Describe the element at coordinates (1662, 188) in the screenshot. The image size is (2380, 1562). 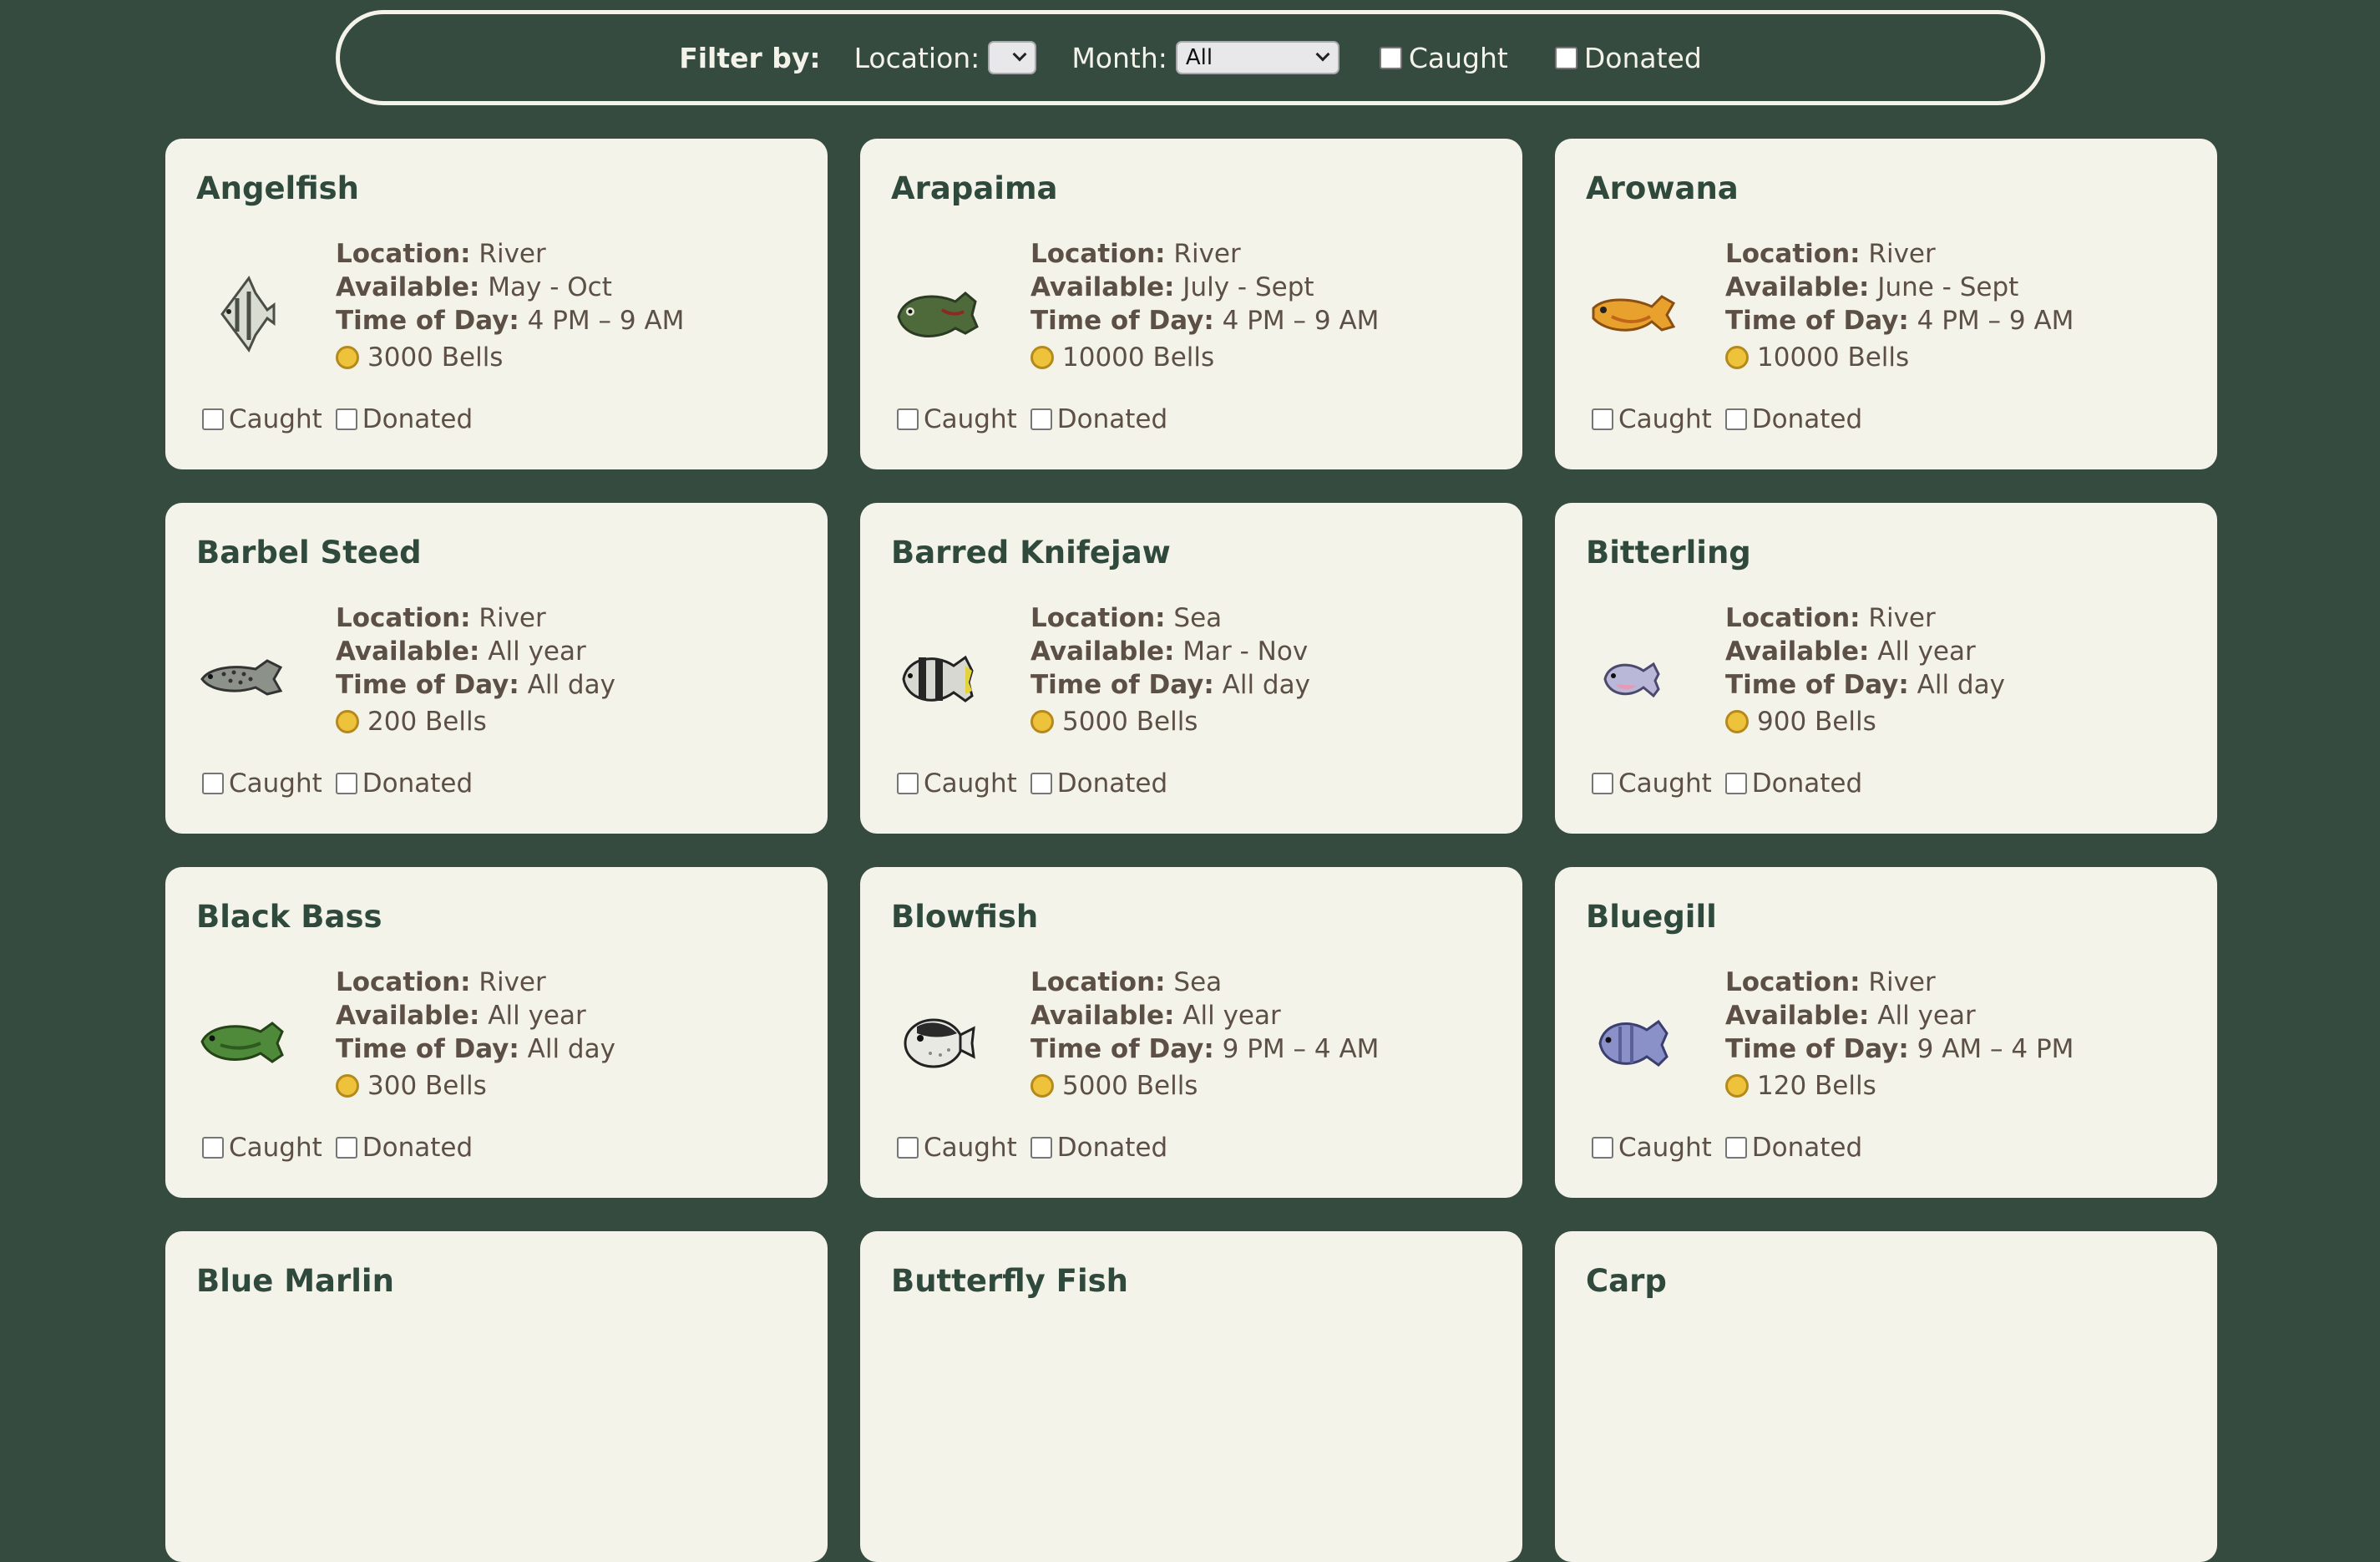
I see `fish-name: Arowana` at that location.